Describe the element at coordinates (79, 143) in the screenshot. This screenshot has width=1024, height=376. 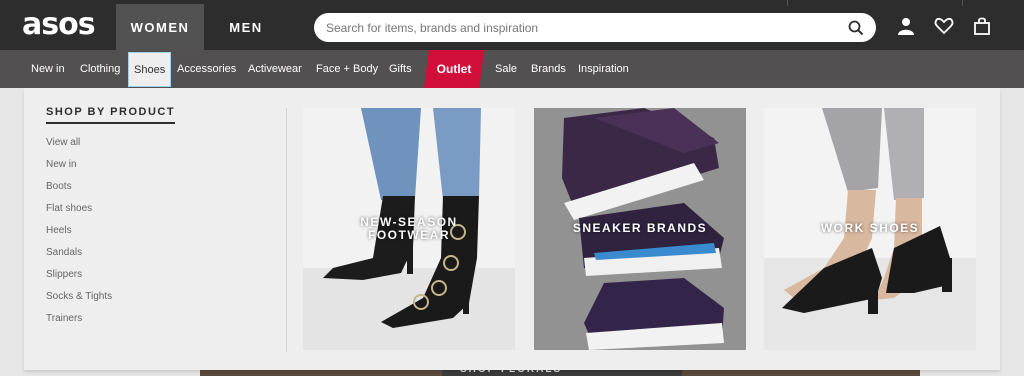
I see `link-view-all: View all` at that location.